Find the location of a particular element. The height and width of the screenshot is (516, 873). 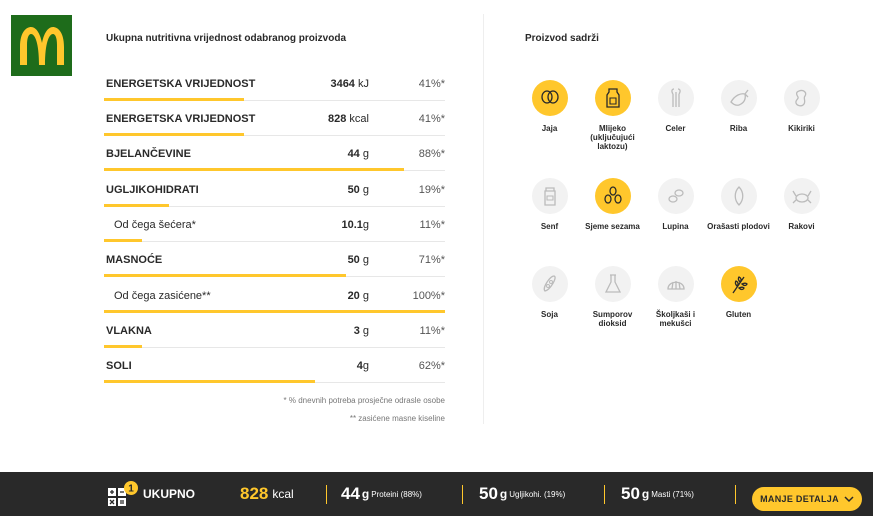

allergen-label: Kikiriki is located at coordinates (801, 128).